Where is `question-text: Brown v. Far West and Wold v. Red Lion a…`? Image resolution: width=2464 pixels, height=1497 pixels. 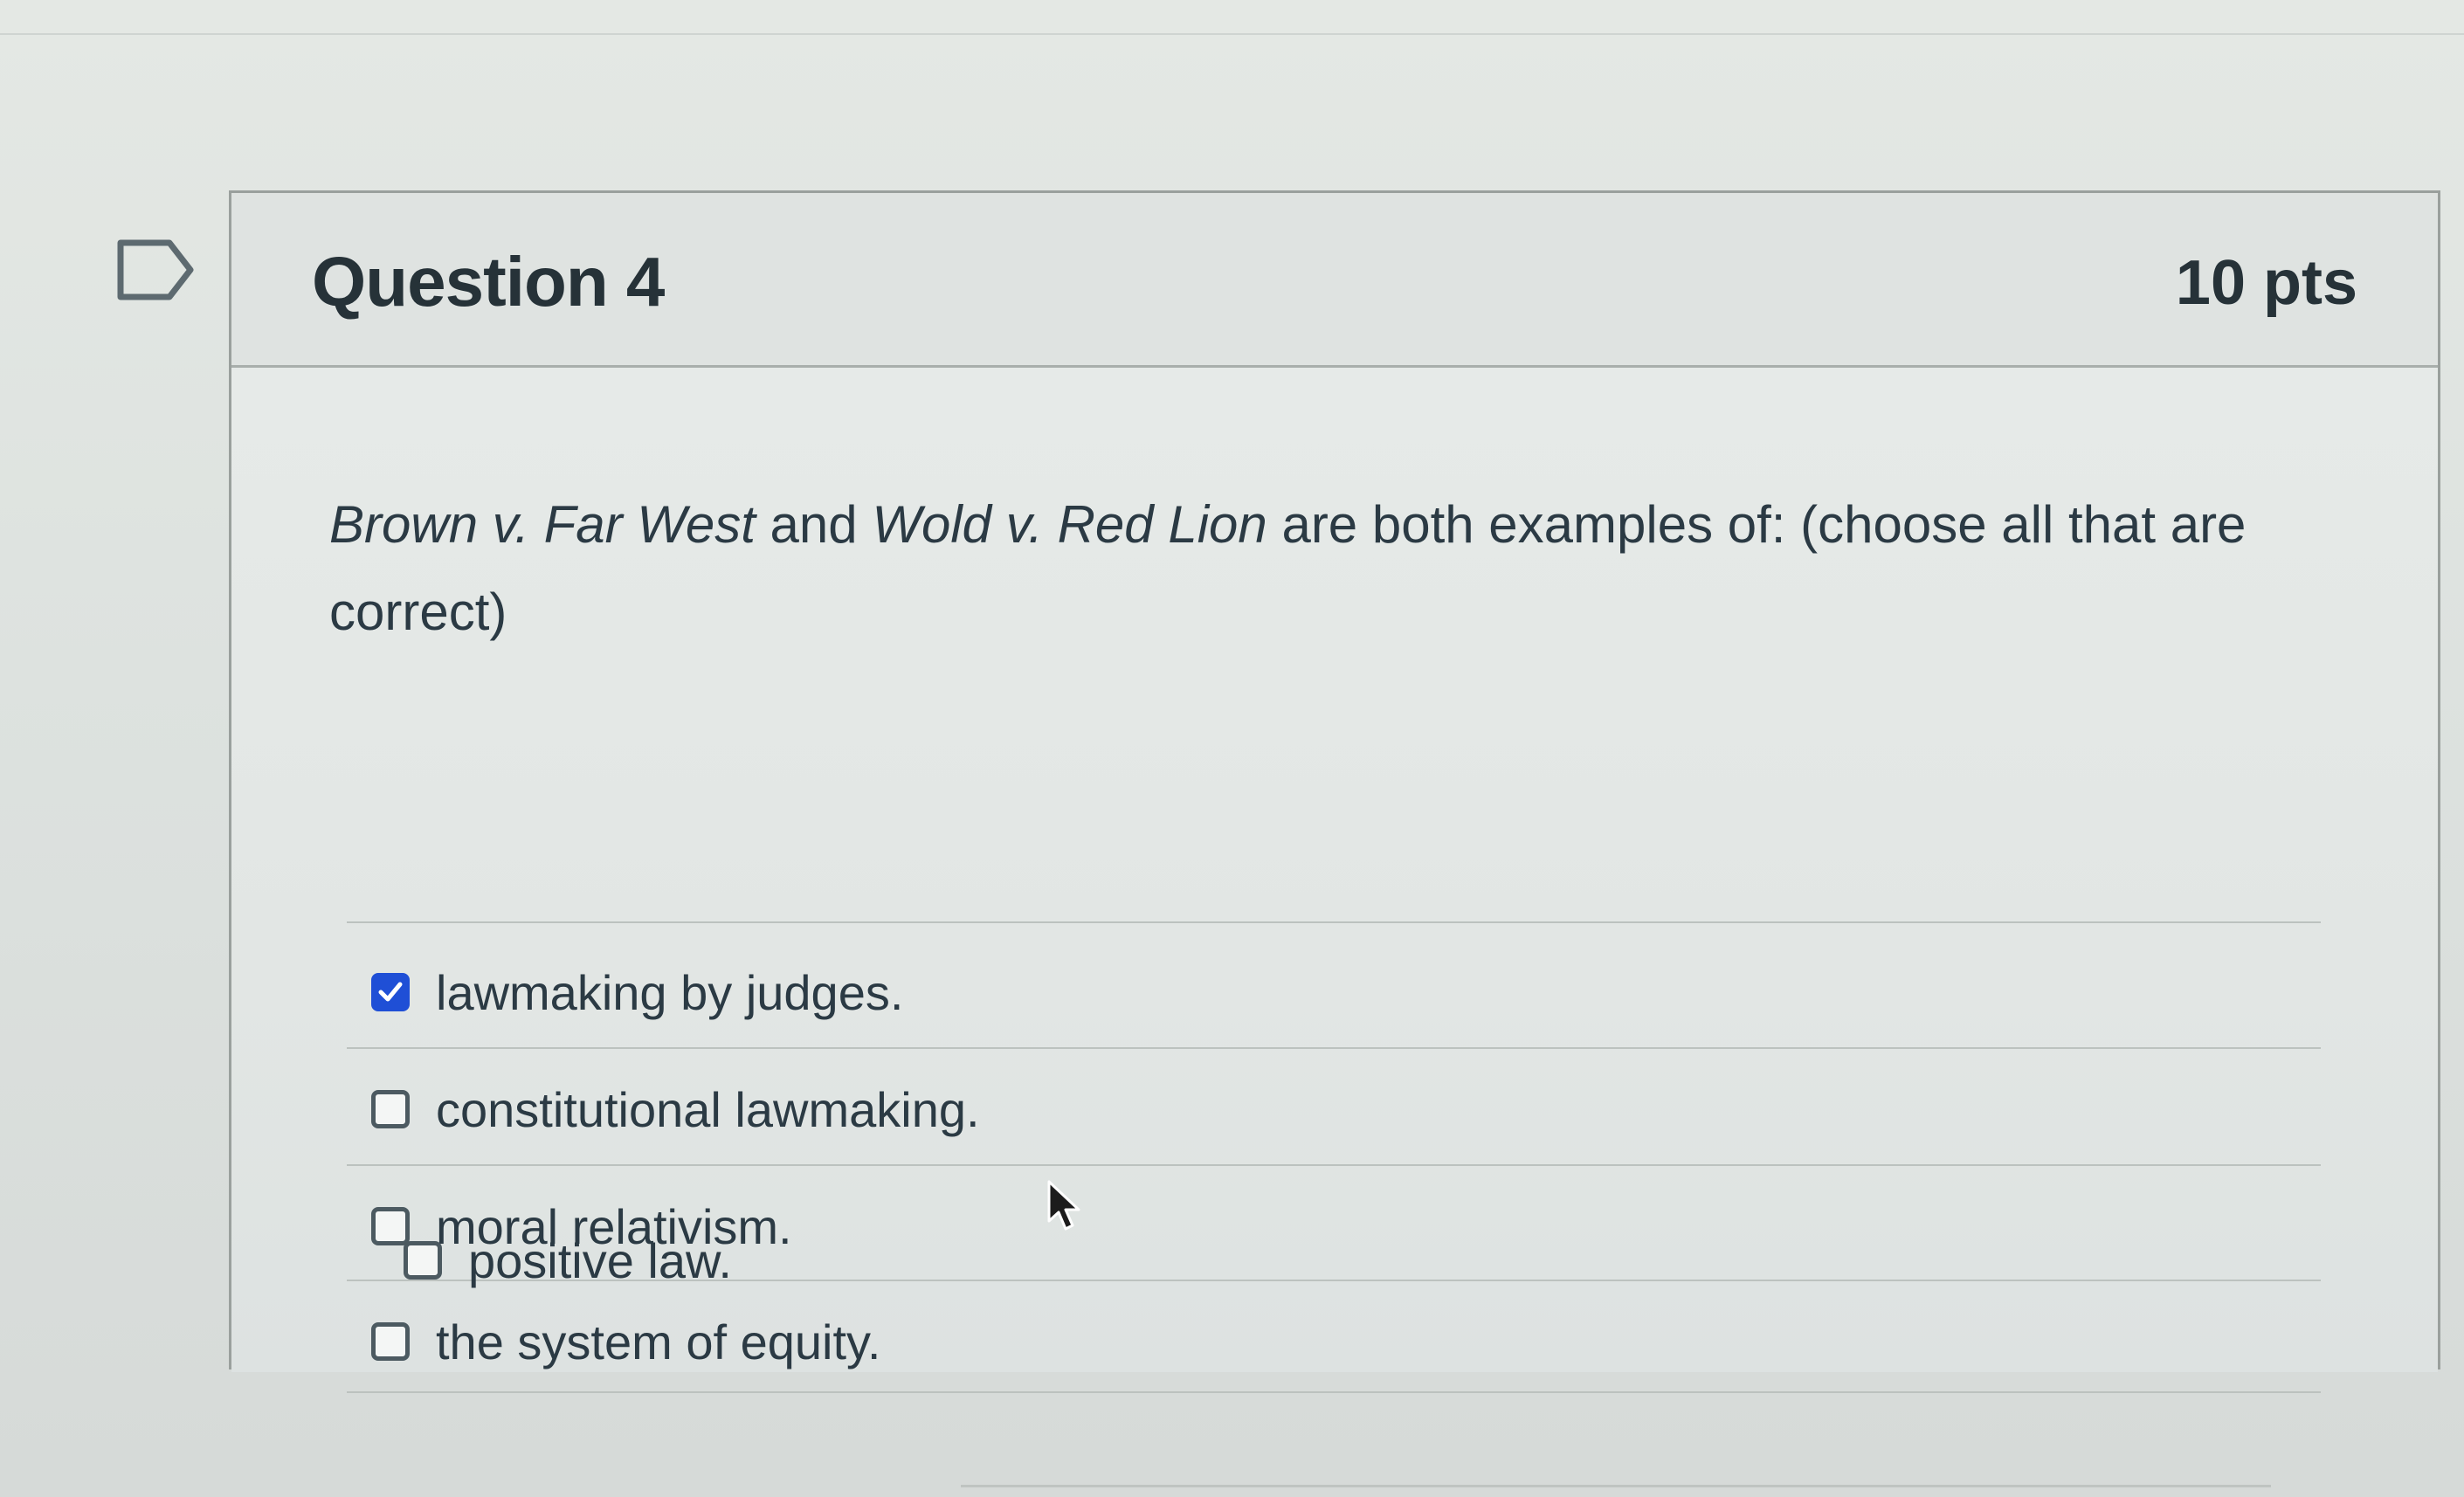 question-text: Brown v. Far West and Wold v. Red Lion a… is located at coordinates (1333, 568).